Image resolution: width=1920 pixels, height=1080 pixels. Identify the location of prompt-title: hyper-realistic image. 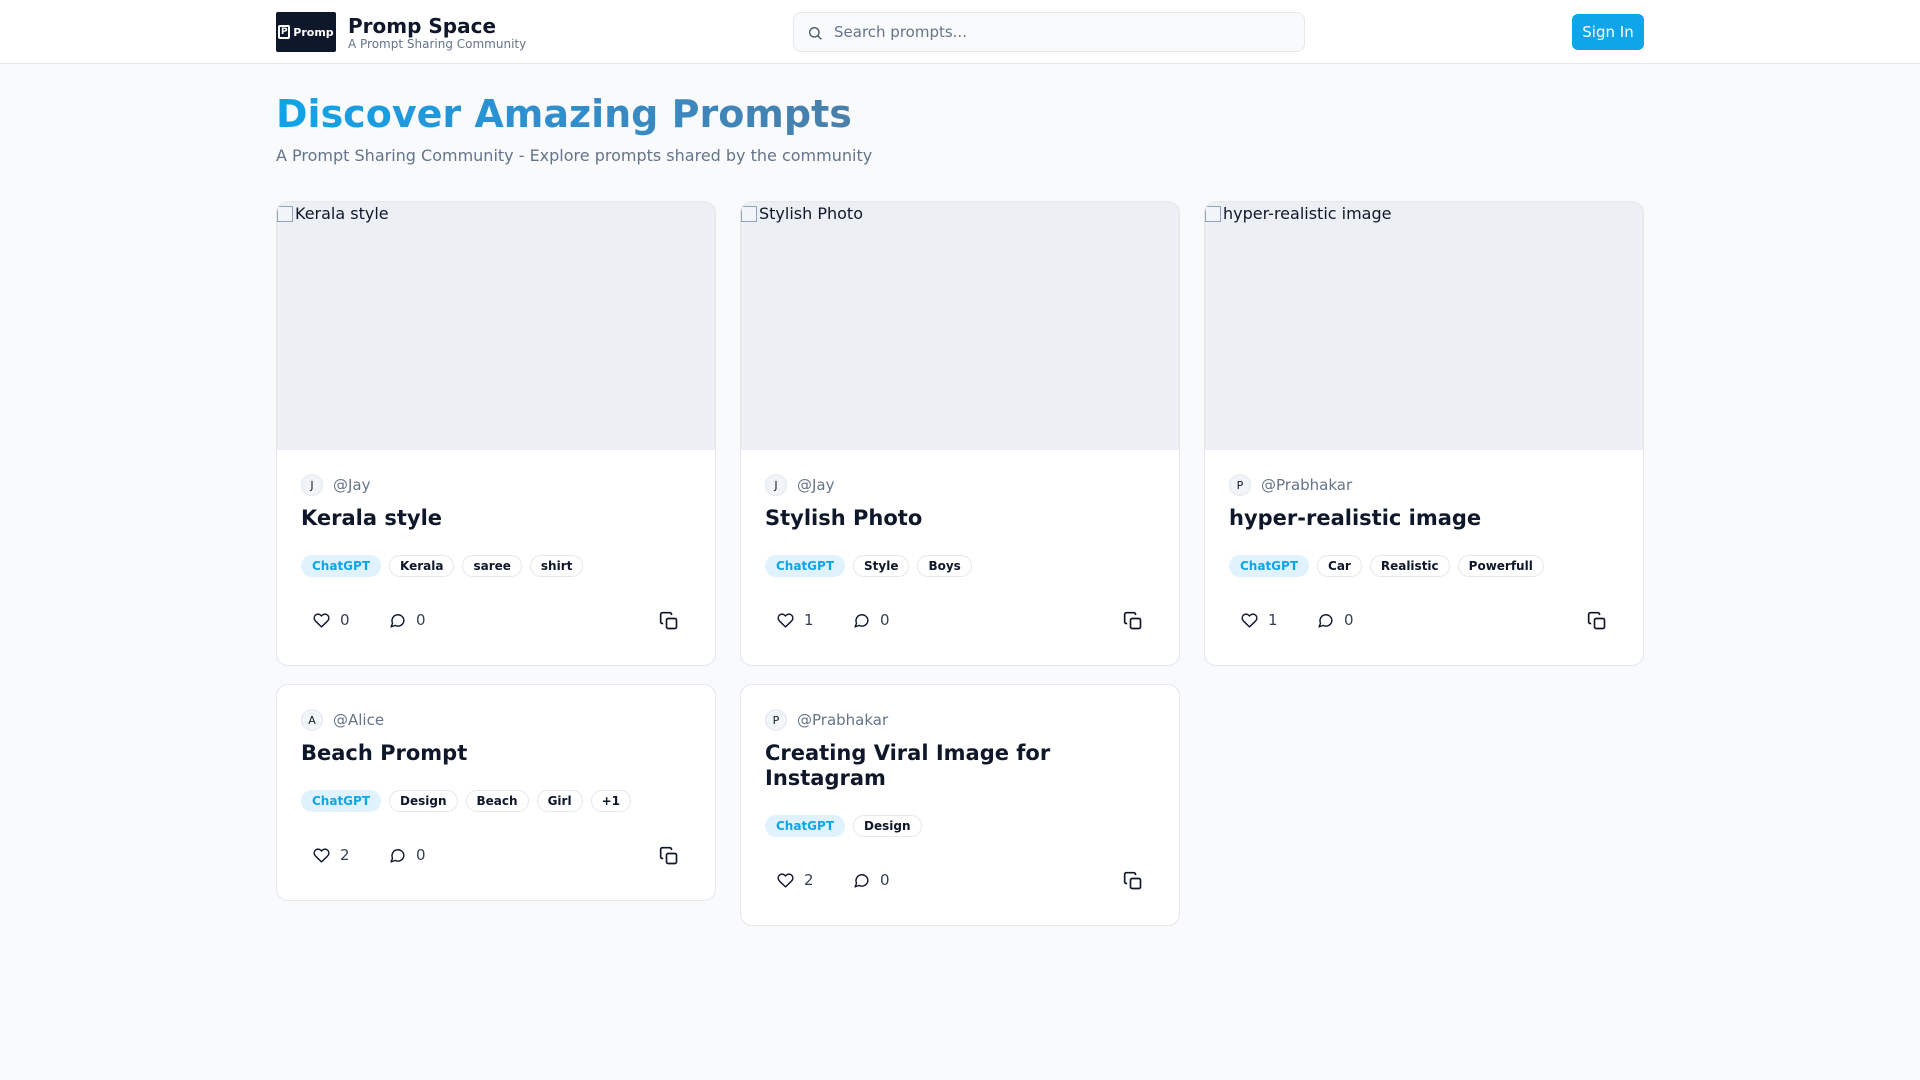
(1424, 518).